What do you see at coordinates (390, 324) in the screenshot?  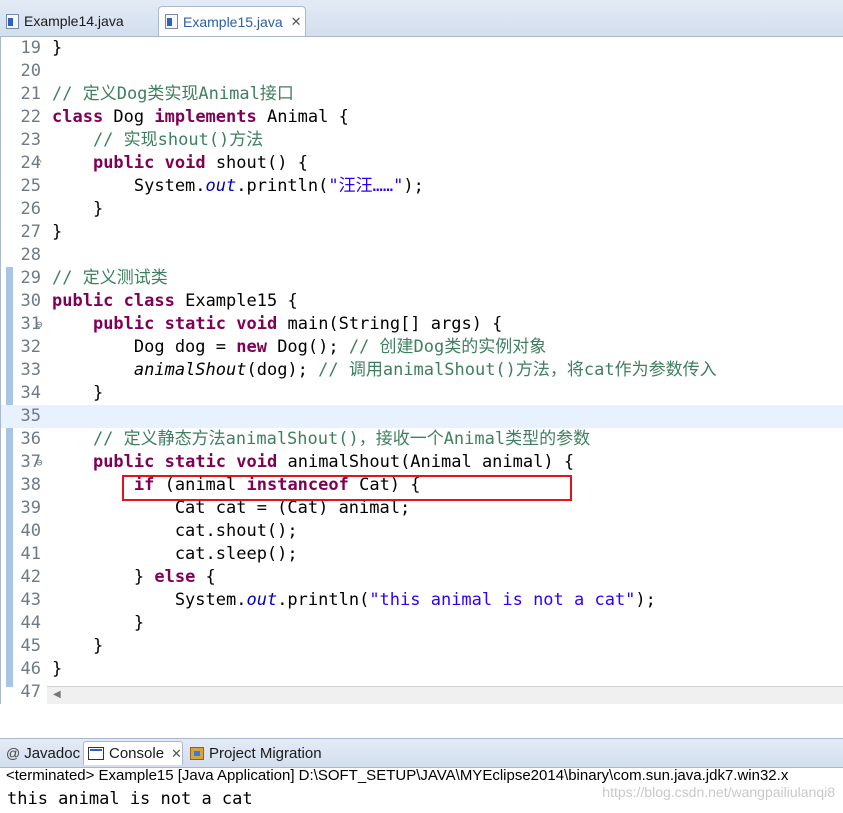 I see `code-token: main(String[] args) {` at bounding box center [390, 324].